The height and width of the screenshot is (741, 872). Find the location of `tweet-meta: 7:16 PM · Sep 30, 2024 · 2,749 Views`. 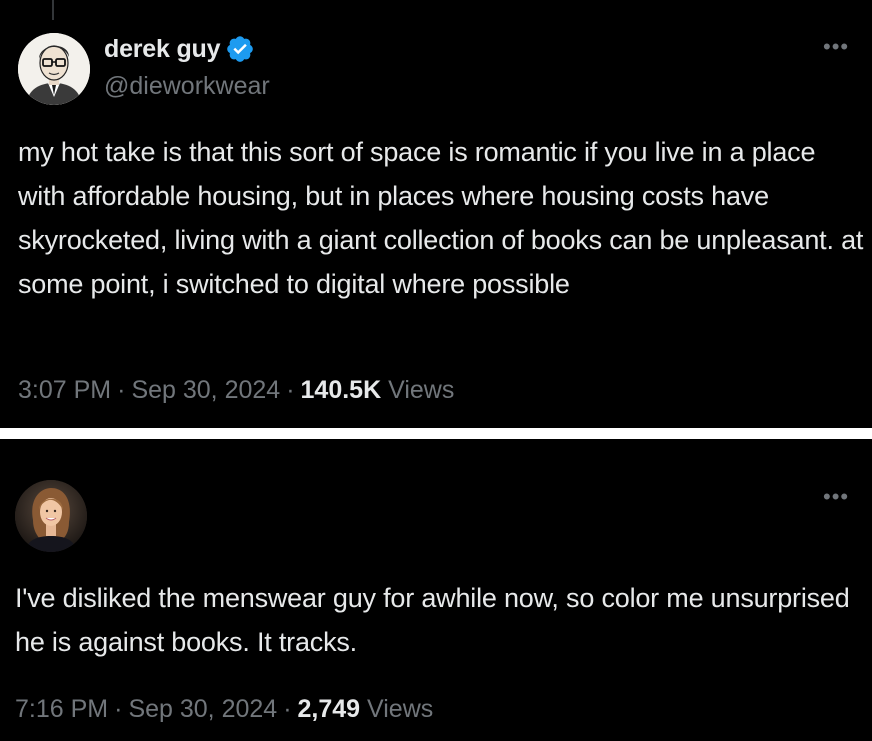

tweet-meta: 7:16 PM · Sep 30, 2024 · 2,749 Views is located at coordinates (224, 709).